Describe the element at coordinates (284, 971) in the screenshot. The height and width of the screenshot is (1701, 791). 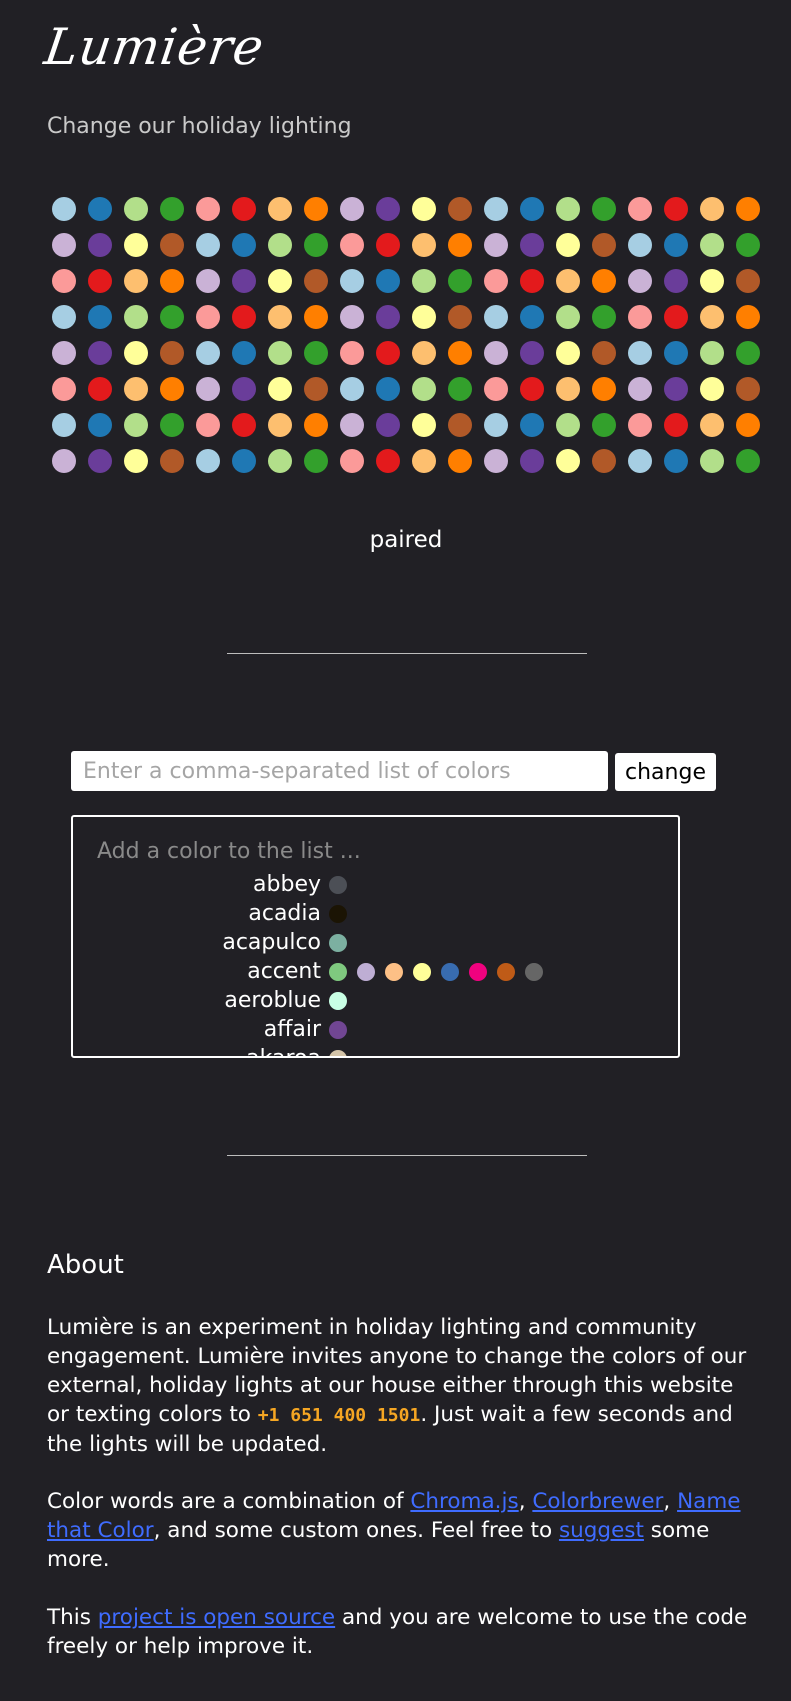
I see `color-option-label: accent` at that location.